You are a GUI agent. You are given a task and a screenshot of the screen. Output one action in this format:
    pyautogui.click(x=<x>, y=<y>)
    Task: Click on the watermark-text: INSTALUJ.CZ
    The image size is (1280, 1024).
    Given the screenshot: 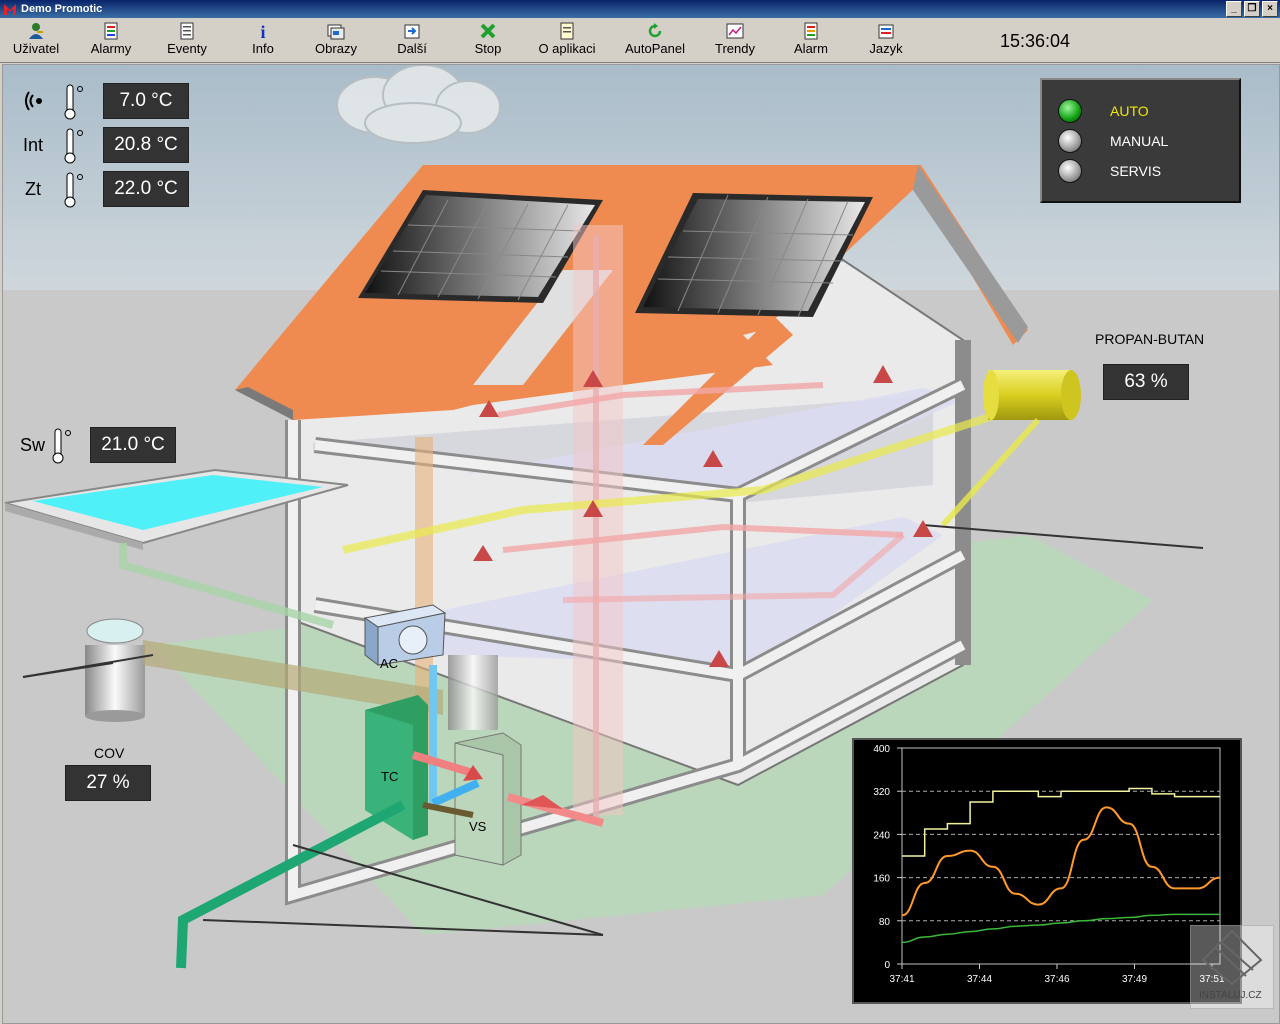 What is the action you would take?
    pyautogui.click(x=1230, y=995)
    